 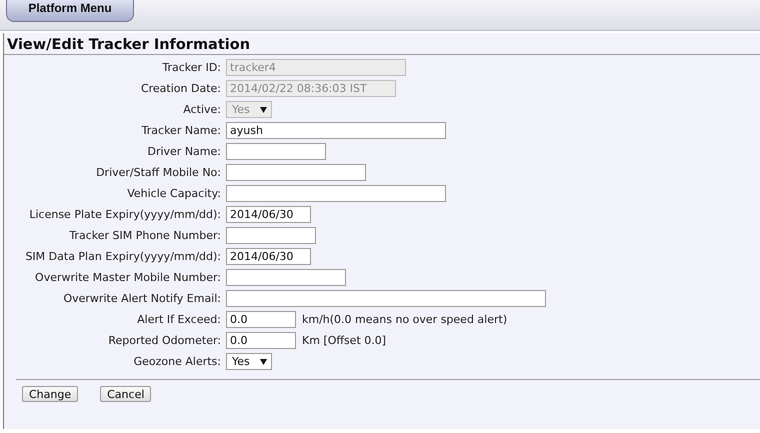 What do you see at coordinates (122, 256) in the screenshot?
I see `field-label: SIM Data Plan Expiry(yyyy/mm/dd):` at bounding box center [122, 256].